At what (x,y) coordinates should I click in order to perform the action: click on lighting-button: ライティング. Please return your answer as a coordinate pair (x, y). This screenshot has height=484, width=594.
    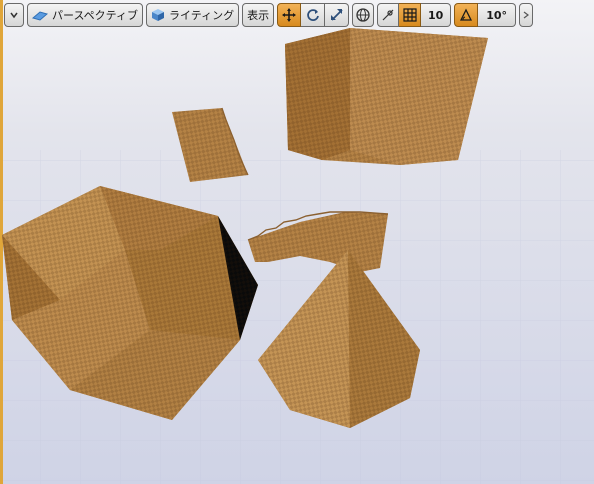
    Looking at the image, I should click on (193, 15).